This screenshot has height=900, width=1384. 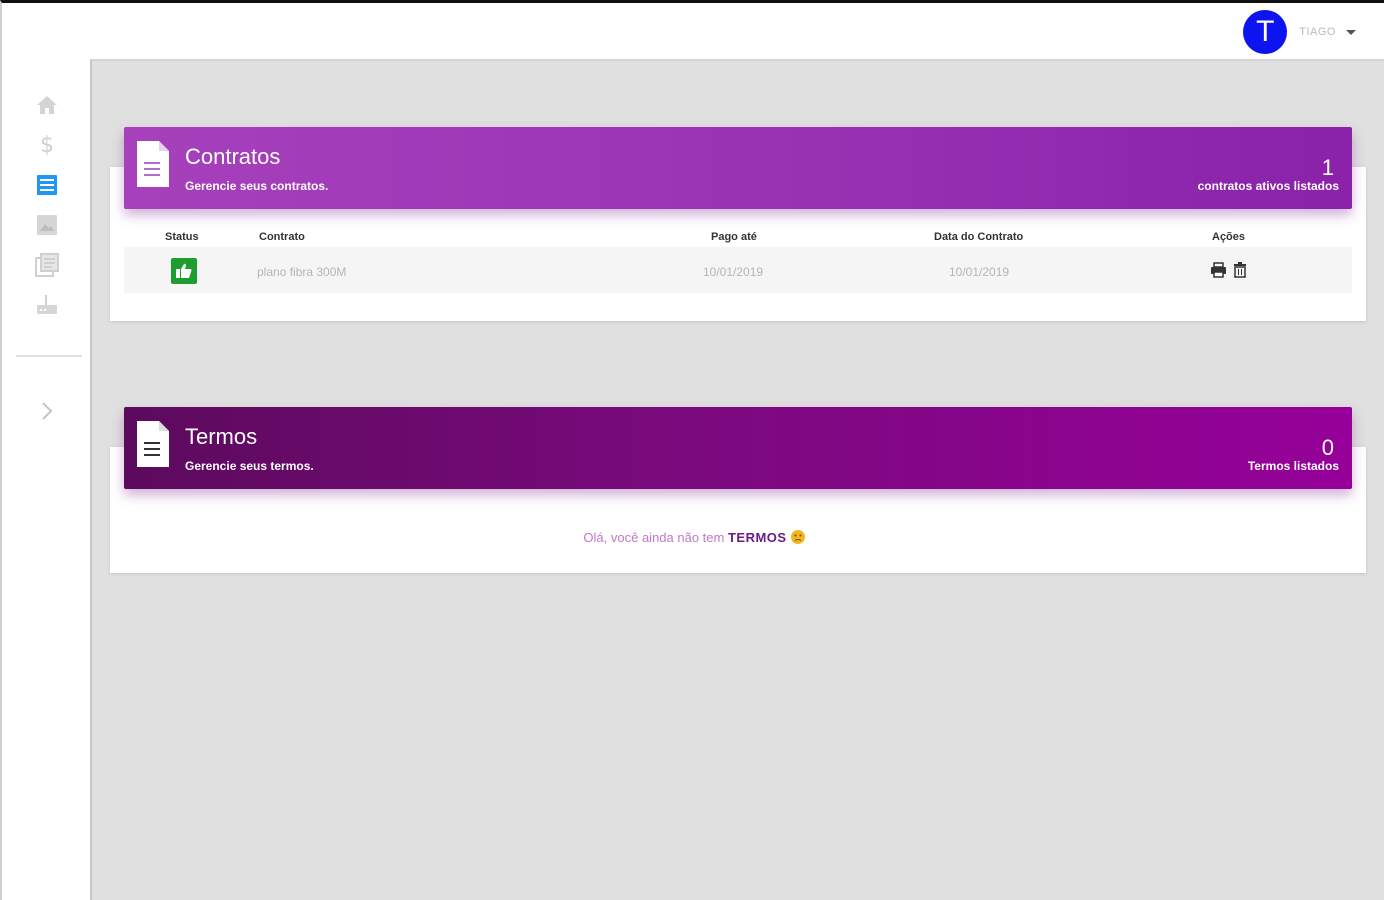 I want to click on user-name: TIAGO, so click(x=1317, y=32).